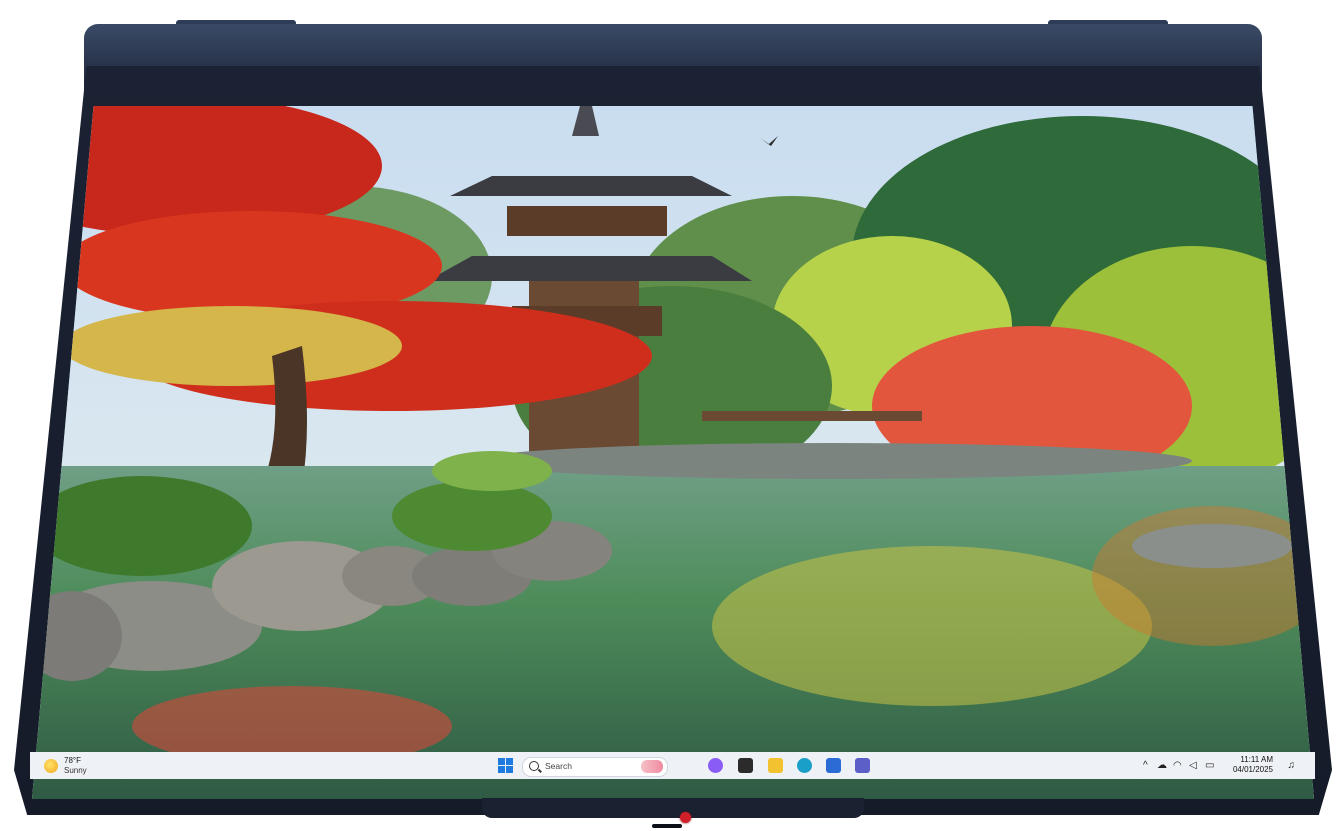 The height and width of the screenshot is (831, 1344). What do you see at coordinates (775, 765) in the screenshot?
I see `file-explorer-icon` at bounding box center [775, 765].